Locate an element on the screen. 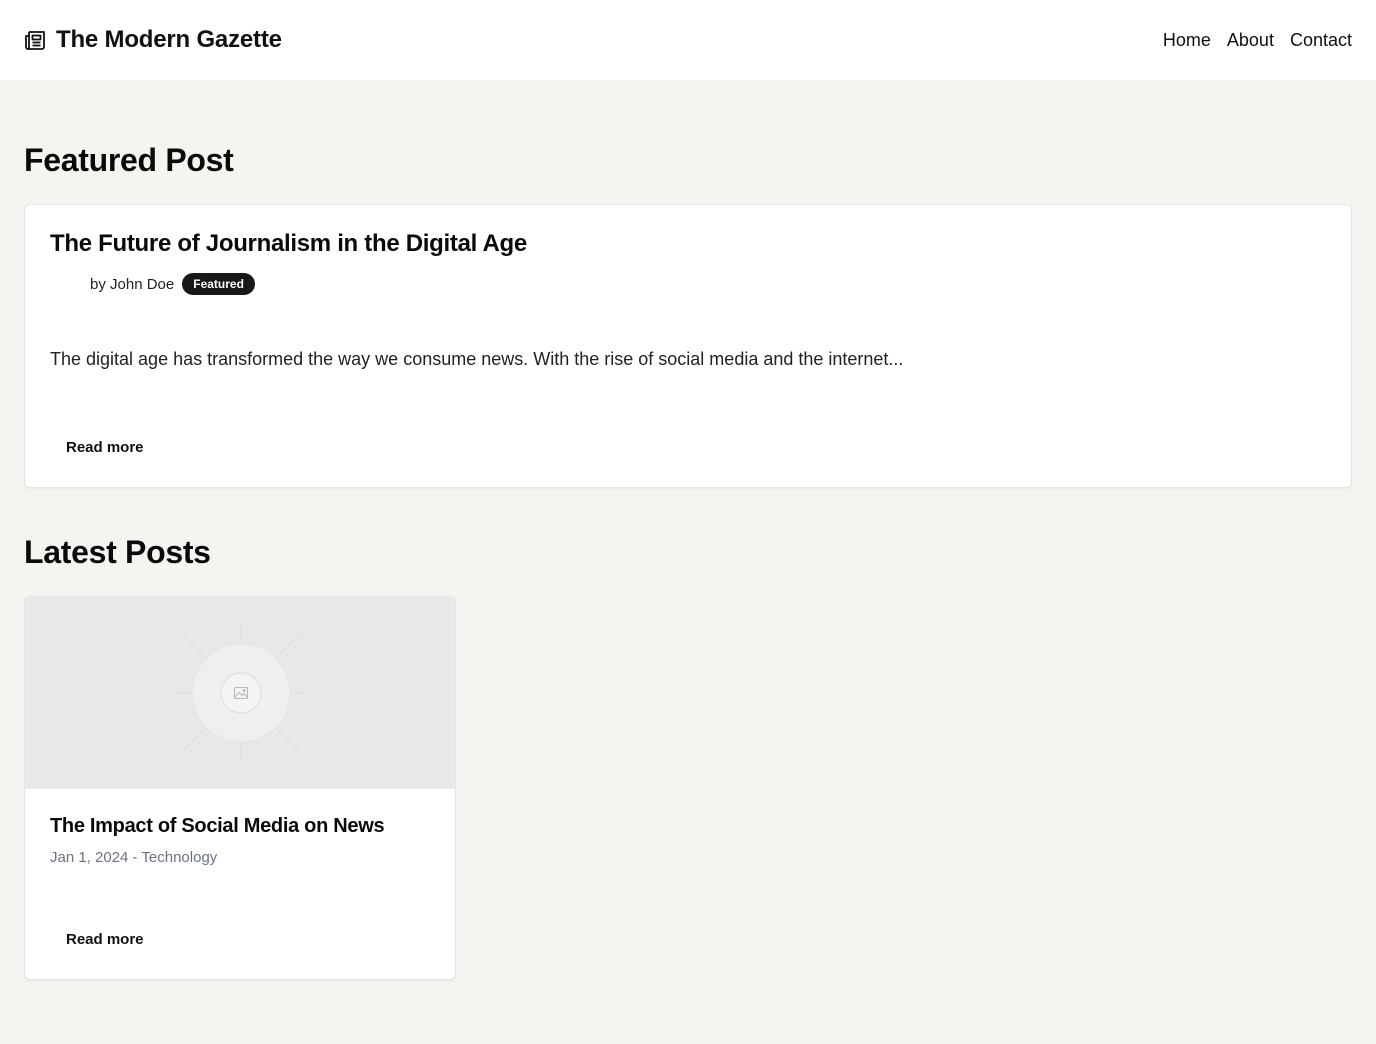 The image size is (1376, 1044). brand: The Modern Gazette is located at coordinates (153, 40).